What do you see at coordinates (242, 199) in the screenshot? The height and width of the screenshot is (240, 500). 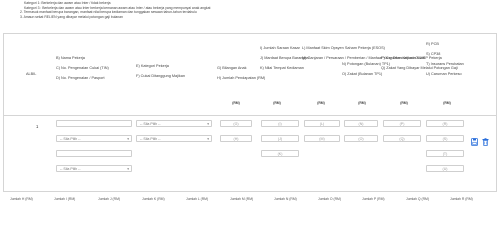 I see `total-label: Jumlah M (RM)` at bounding box center [242, 199].